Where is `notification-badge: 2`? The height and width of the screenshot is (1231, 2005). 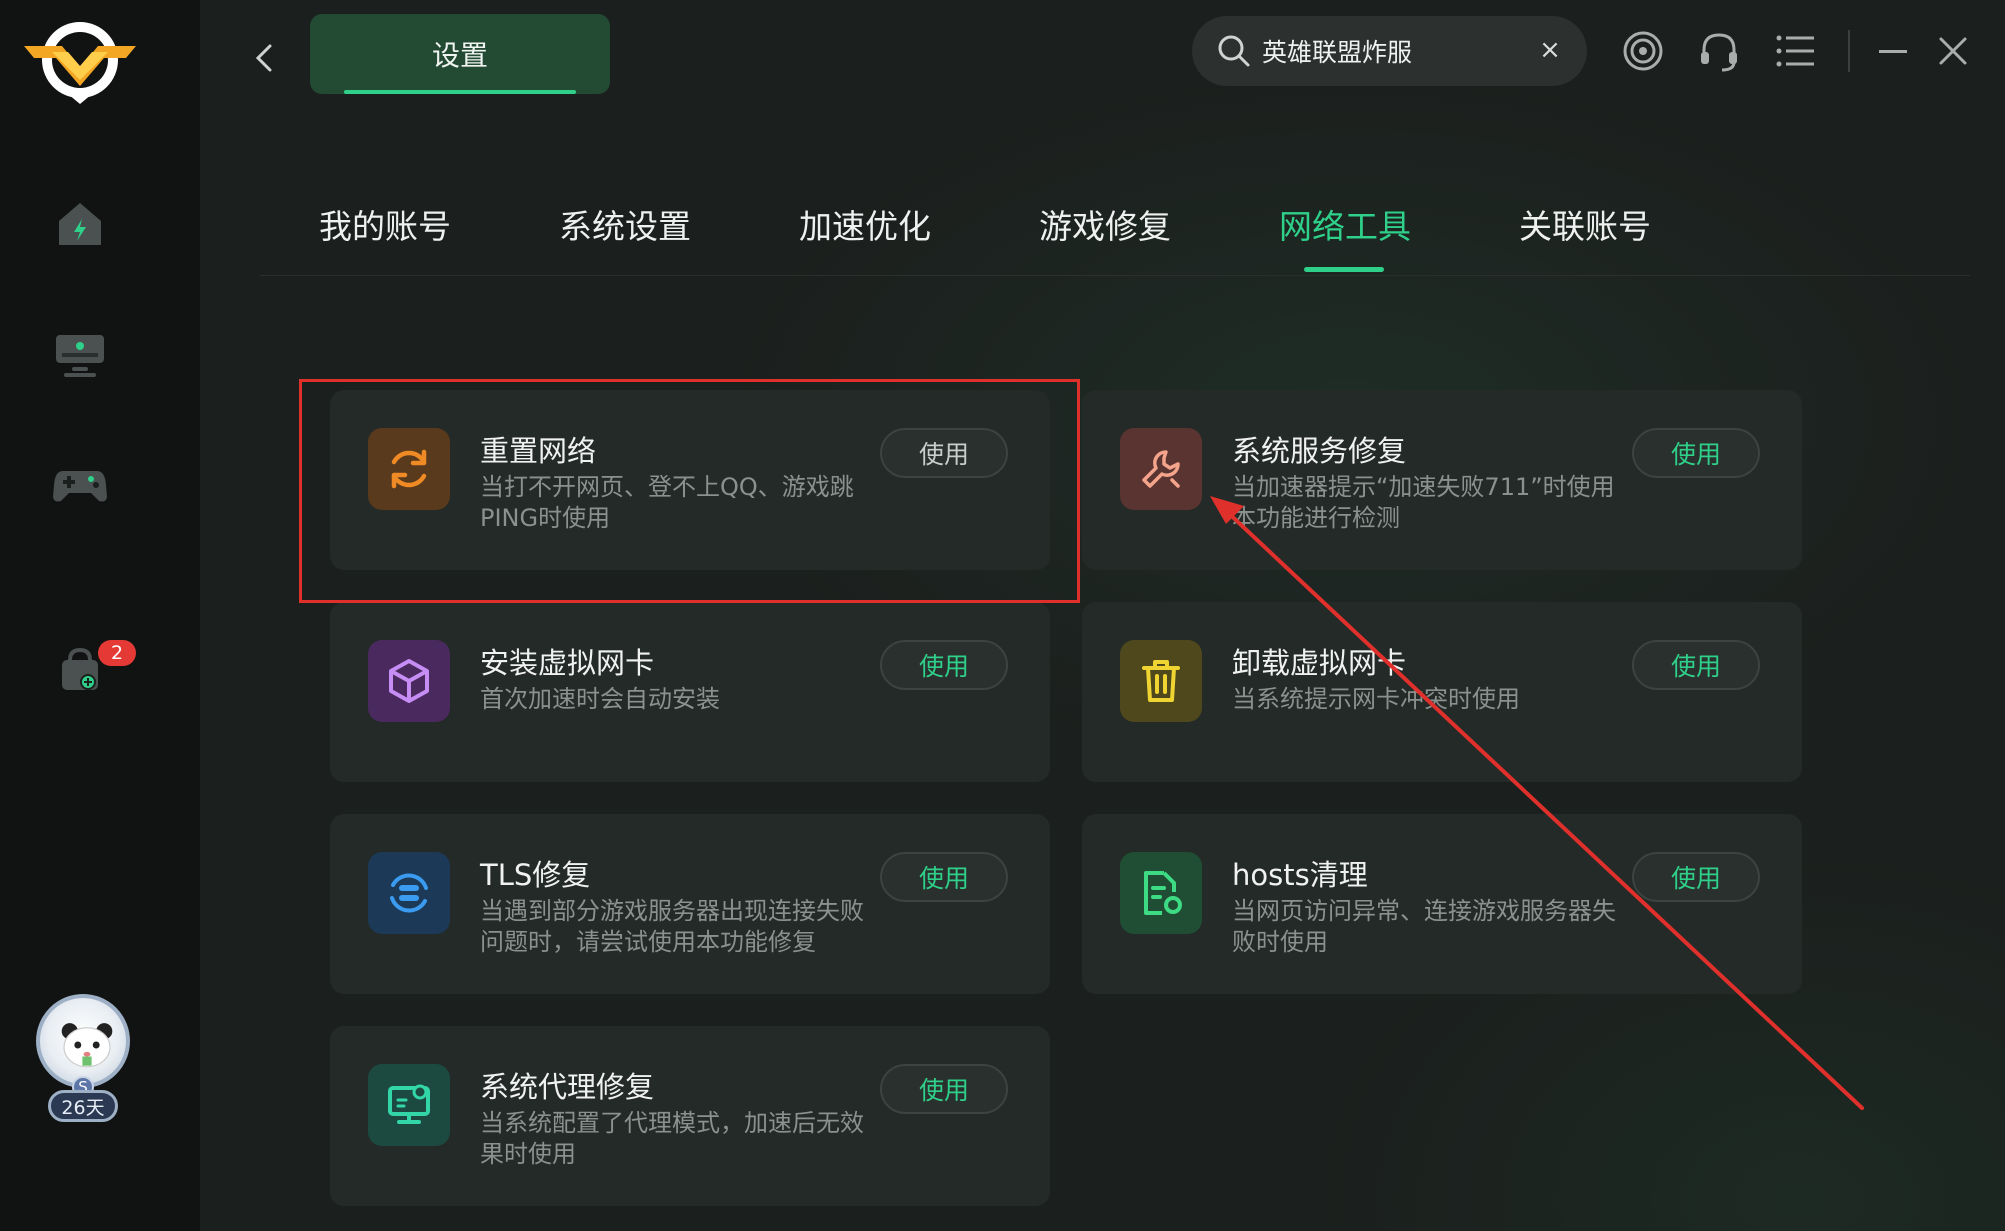 notification-badge: 2 is located at coordinates (117, 653).